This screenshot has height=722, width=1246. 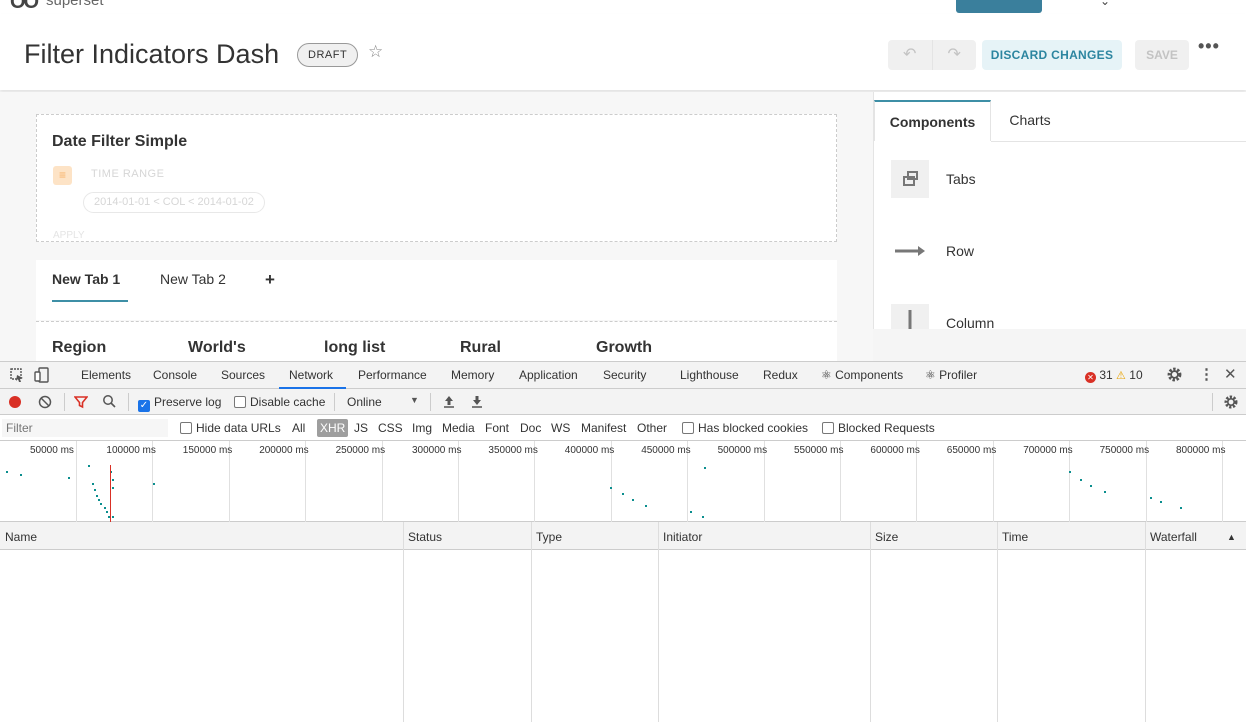 I want to click on devtools-tab-network: Network, so click(x=311, y=375).